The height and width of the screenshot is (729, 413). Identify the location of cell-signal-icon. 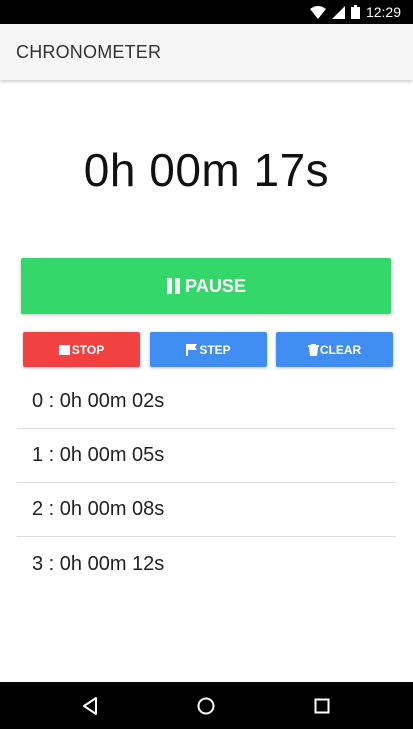
(338, 12).